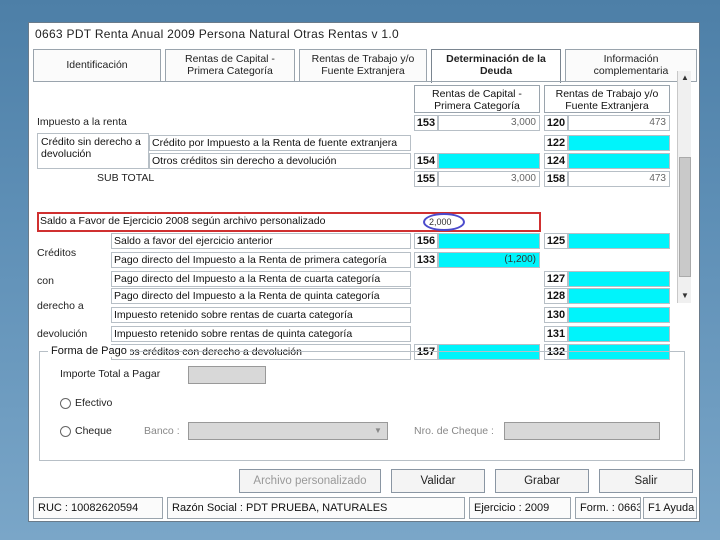  I want to click on vertical-scrollbar: ▲ ▼, so click(684, 187).